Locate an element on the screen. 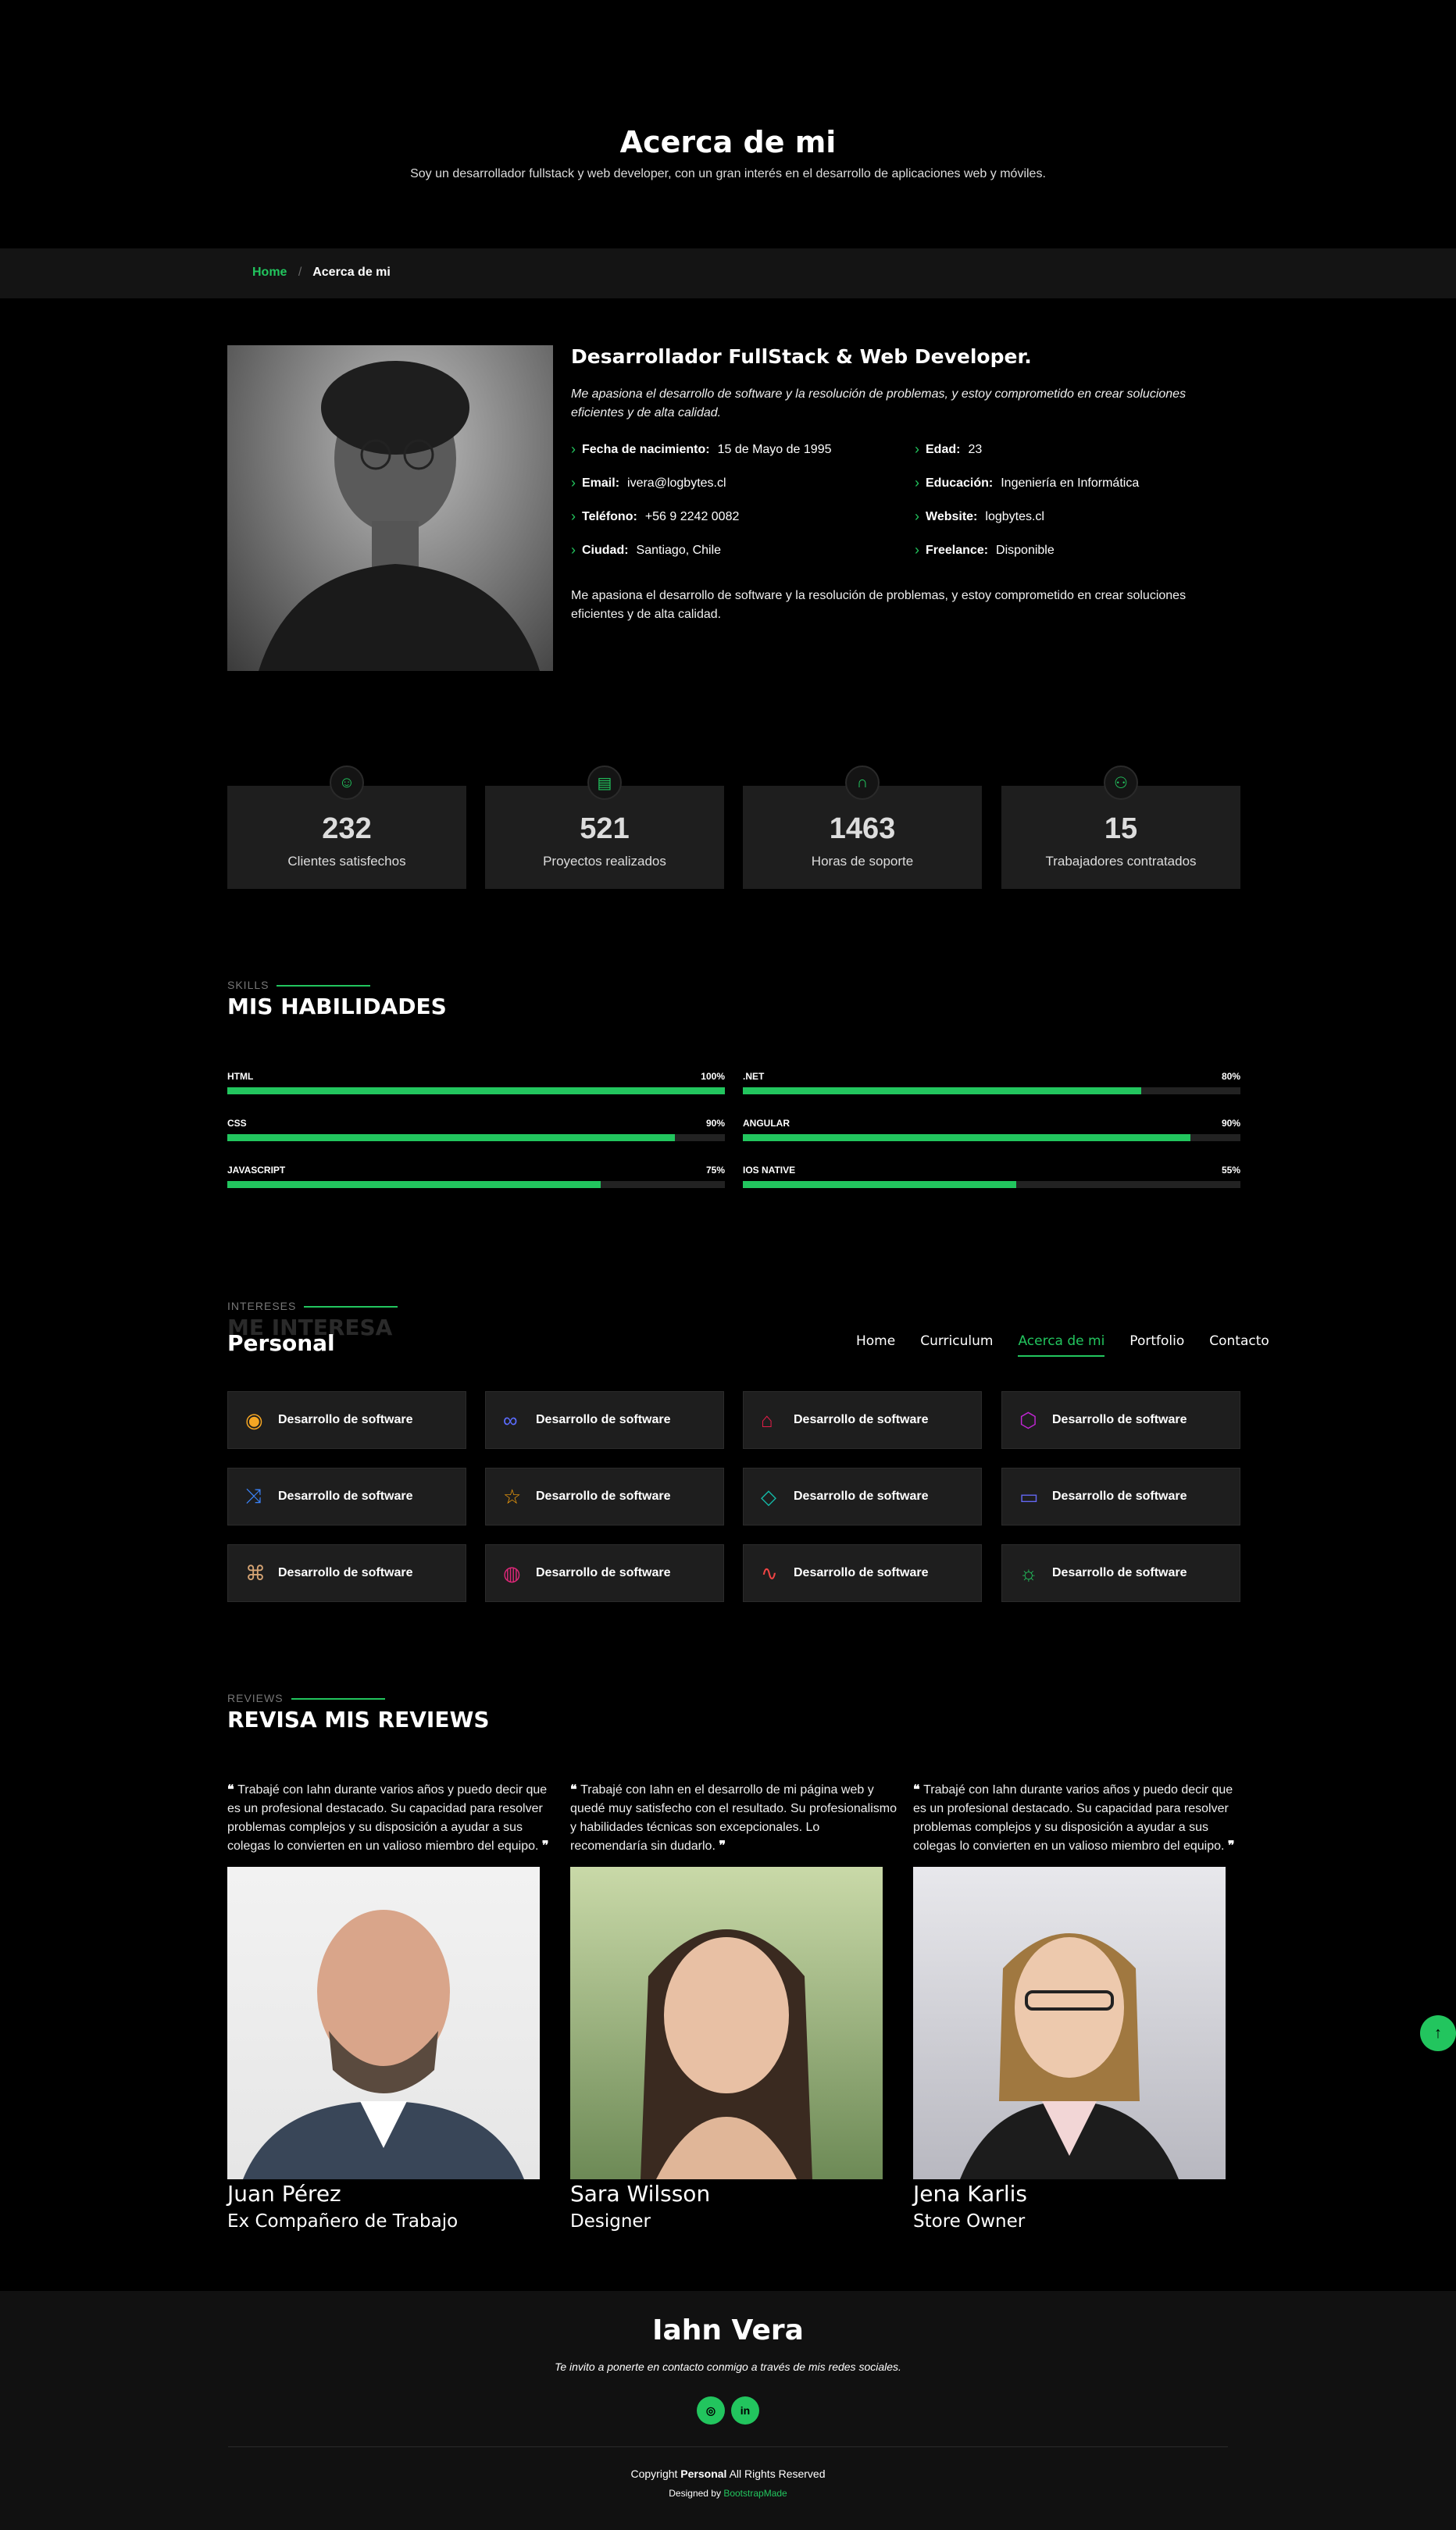 The height and width of the screenshot is (2530, 1456). nav-home: Home is located at coordinates (875, 1345).